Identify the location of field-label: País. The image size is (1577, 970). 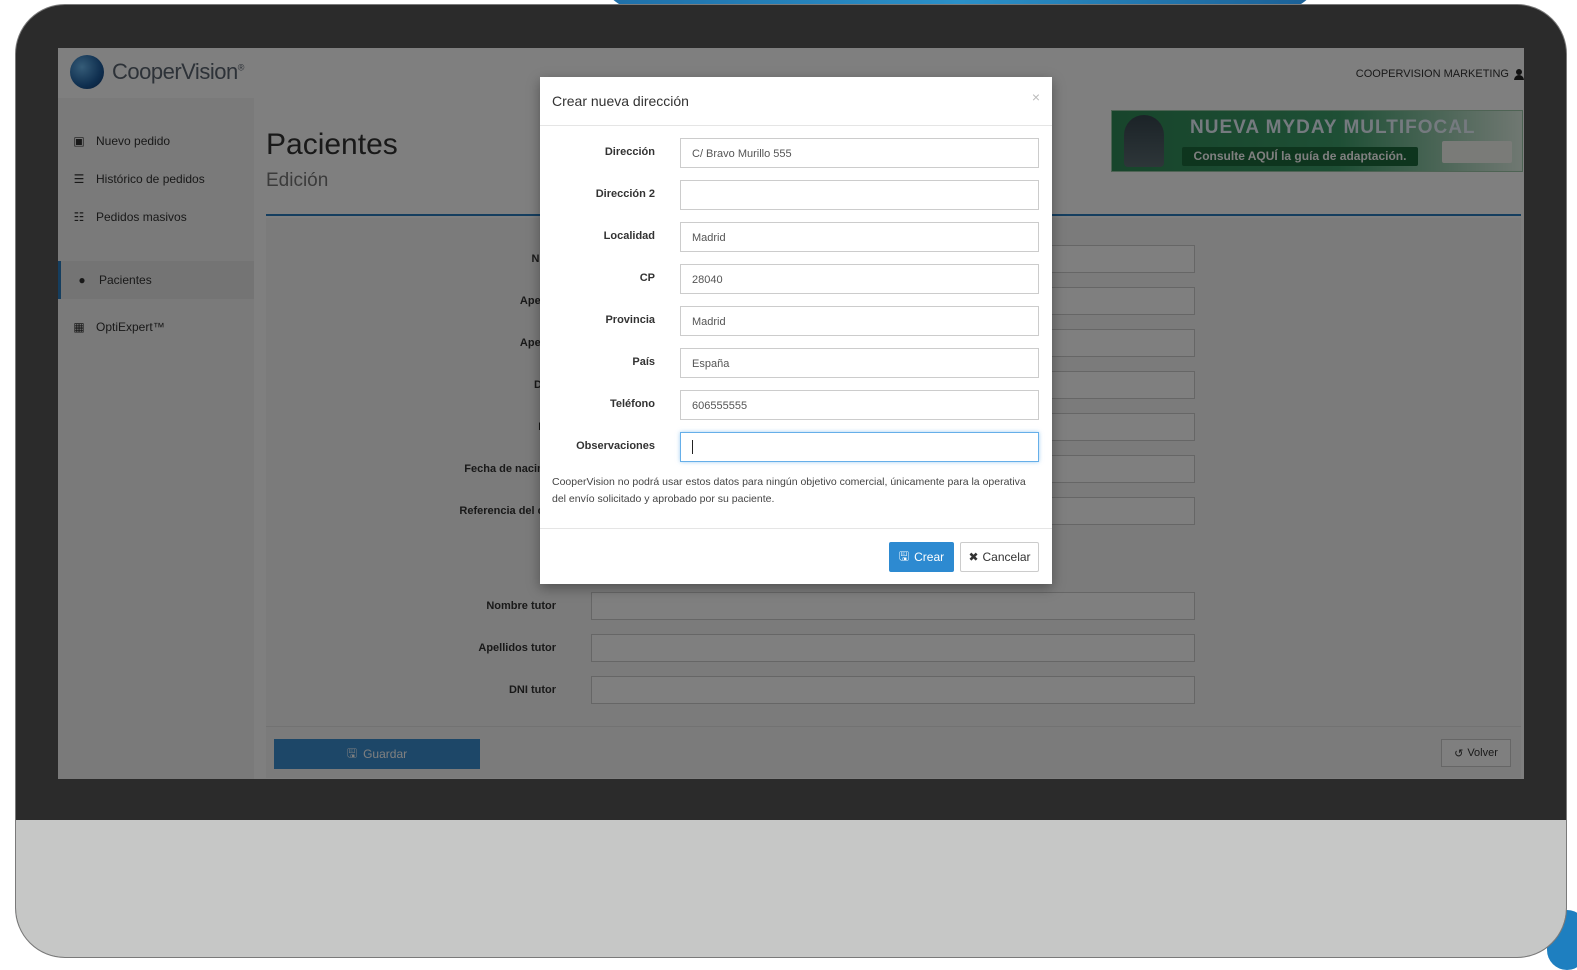
(643, 362).